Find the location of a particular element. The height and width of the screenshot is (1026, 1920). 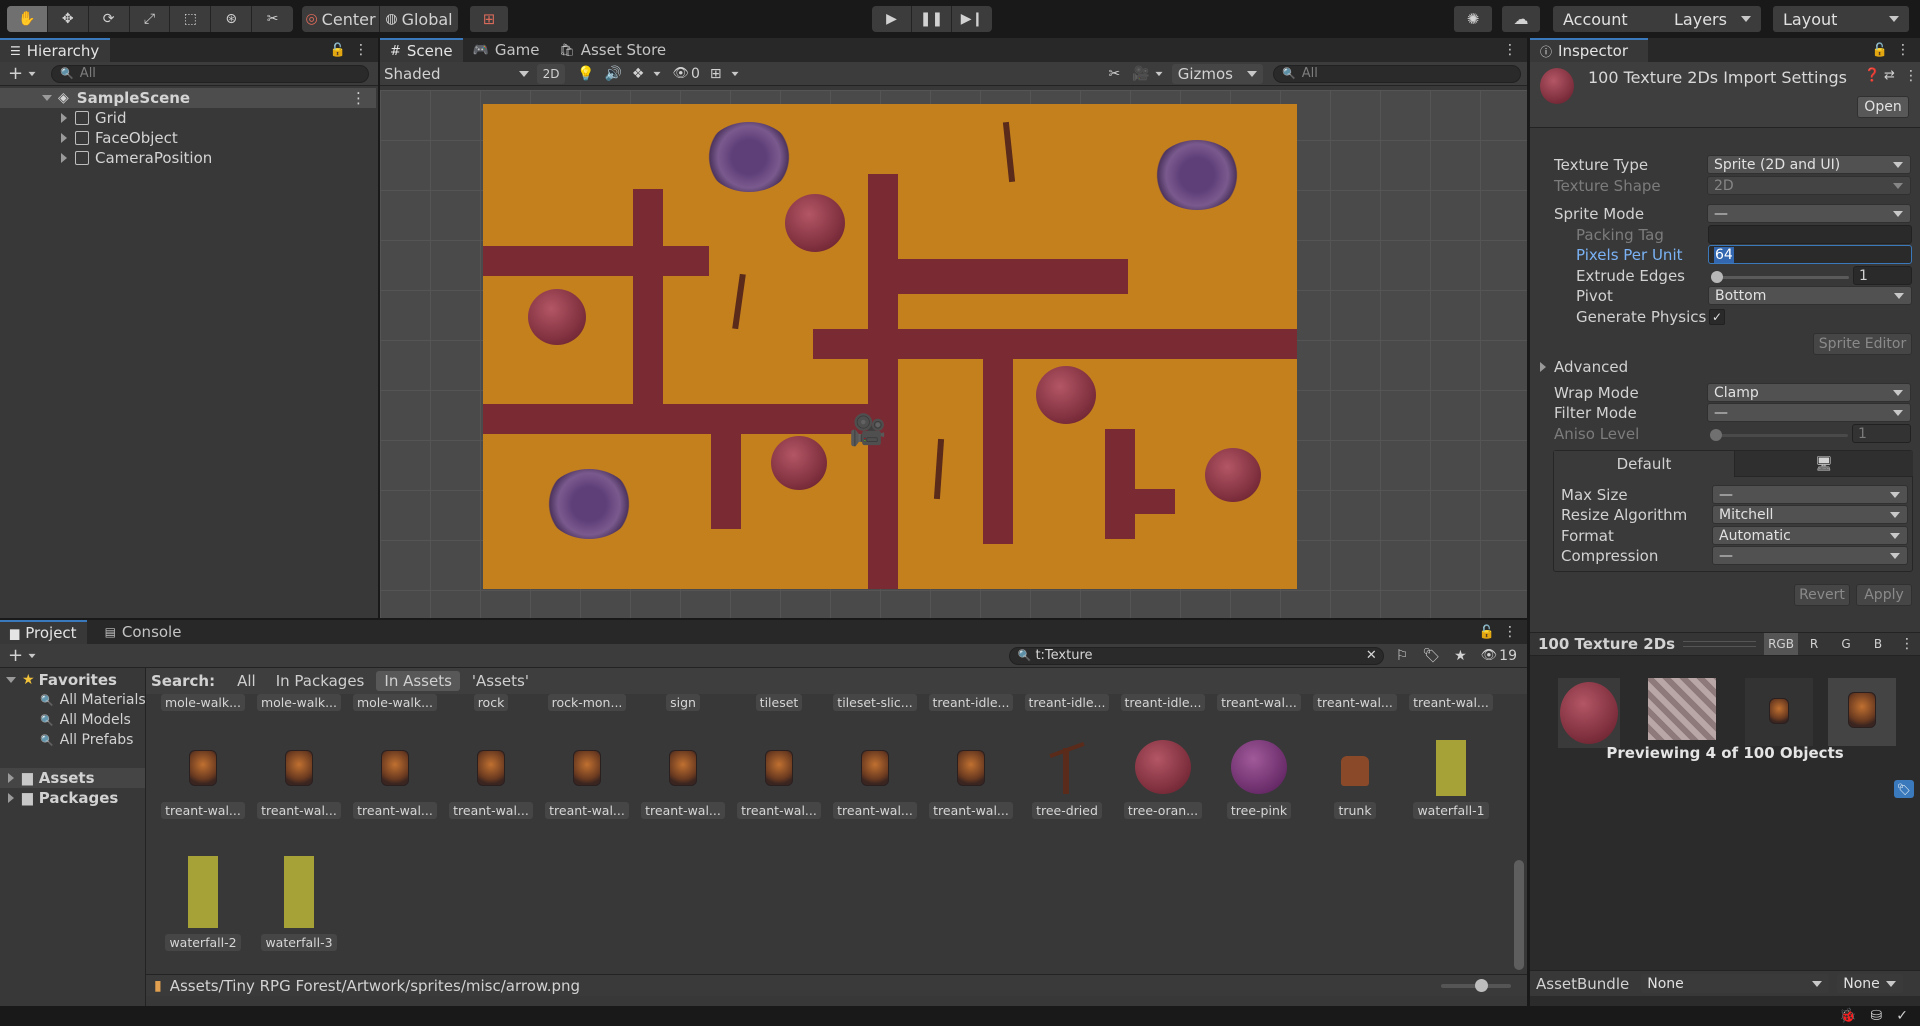

asset-item: tree-pink is located at coordinates (1259, 781).